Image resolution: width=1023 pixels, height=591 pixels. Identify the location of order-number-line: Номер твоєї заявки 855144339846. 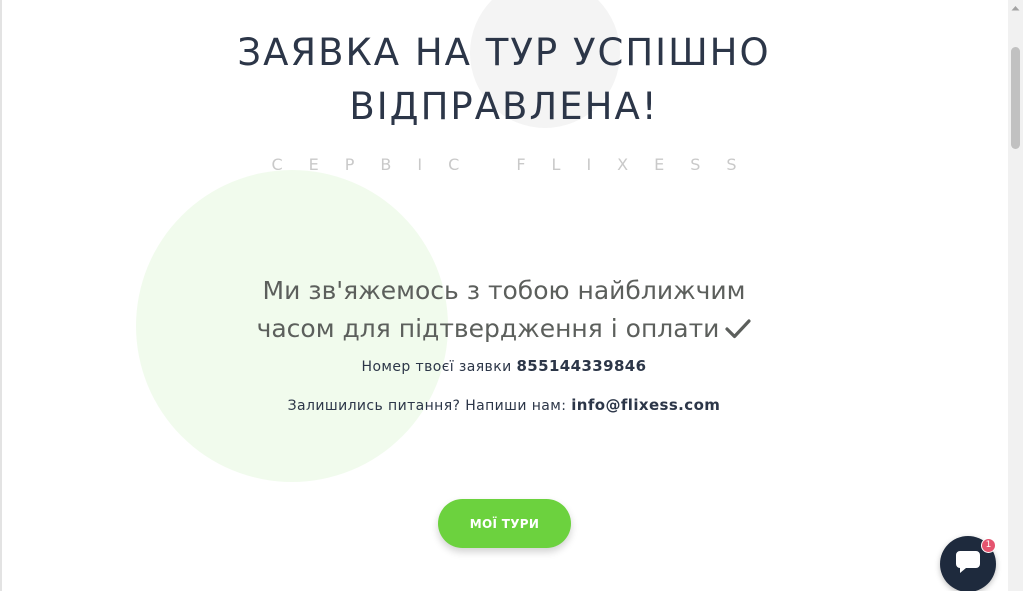
(504, 366).